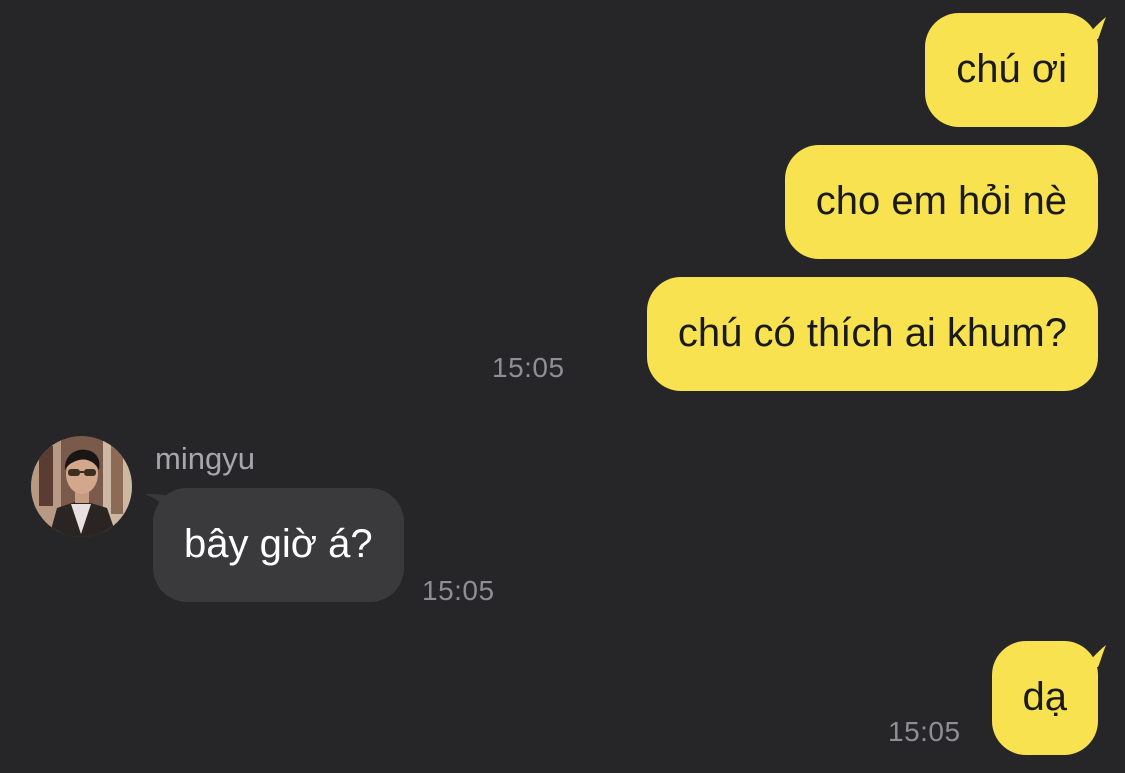 The image size is (1125, 773). Describe the element at coordinates (205, 458) in the screenshot. I see `sender-name: mingyu` at that location.